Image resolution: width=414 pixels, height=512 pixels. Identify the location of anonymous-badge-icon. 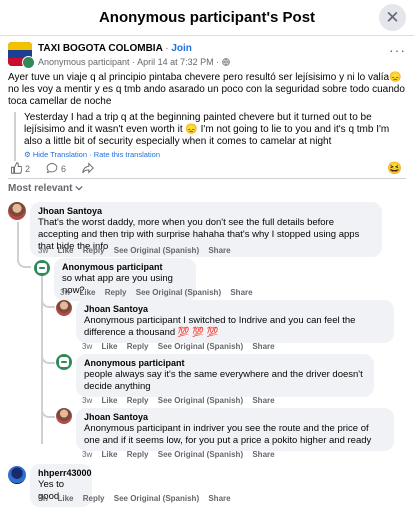
(28, 62).